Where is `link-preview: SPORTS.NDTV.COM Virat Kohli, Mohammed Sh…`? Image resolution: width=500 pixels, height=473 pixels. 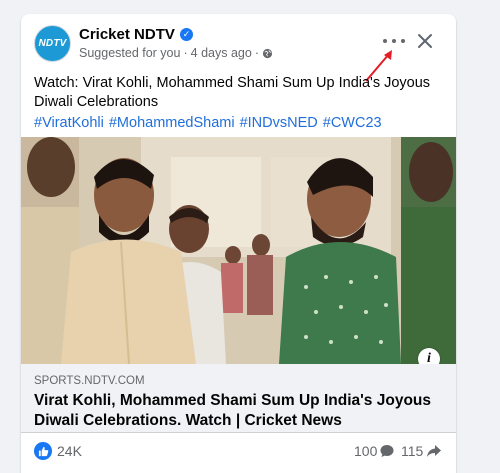 link-preview: SPORTS.NDTV.COM Virat Kohli, Mohammed Sh… is located at coordinates (238, 398).